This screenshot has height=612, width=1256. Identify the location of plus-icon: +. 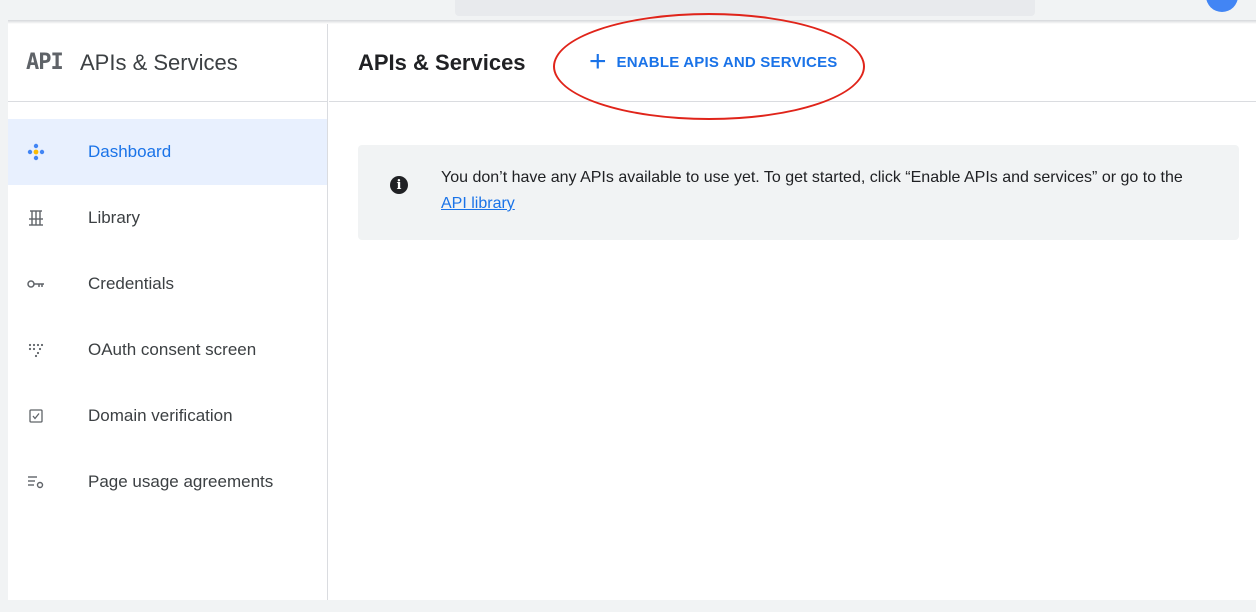
(598, 61).